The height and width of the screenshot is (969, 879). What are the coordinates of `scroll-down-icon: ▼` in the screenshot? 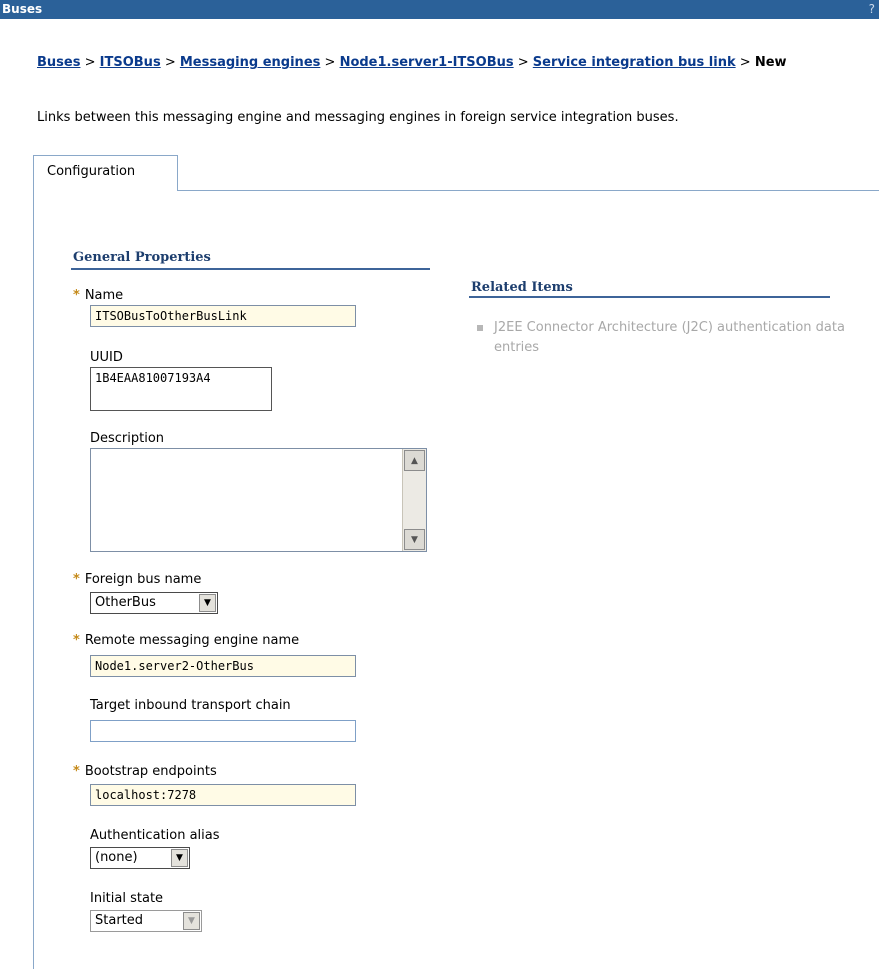 It's located at (414, 539).